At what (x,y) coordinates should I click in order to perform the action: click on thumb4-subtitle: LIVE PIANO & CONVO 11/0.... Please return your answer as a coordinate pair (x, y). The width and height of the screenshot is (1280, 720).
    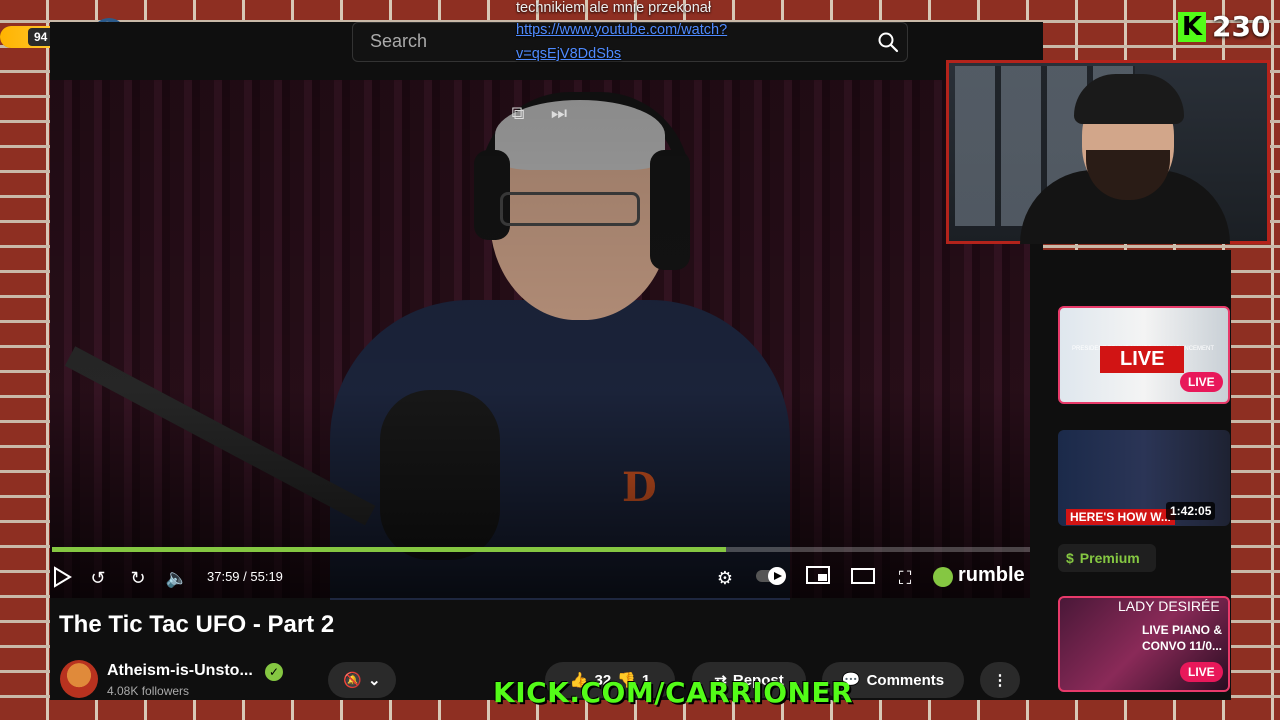
    Looking at the image, I should click on (1182, 638).